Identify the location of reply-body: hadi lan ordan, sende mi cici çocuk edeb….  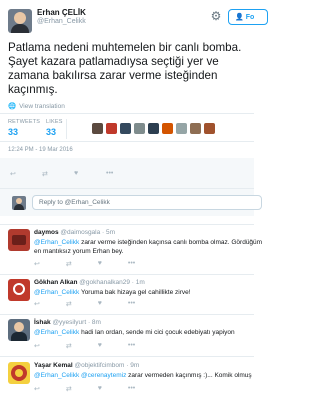
(157, 332).